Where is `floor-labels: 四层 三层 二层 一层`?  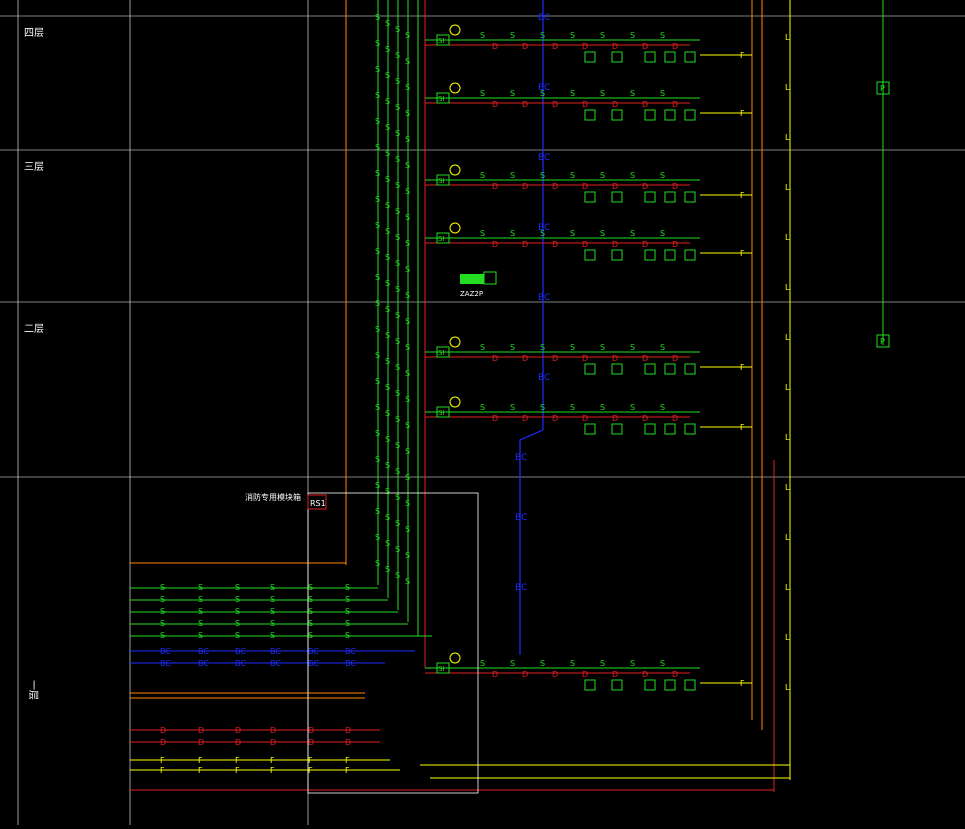
floor-labels: 四层 三层 二层 一层 is located at coordinates (34, 363).